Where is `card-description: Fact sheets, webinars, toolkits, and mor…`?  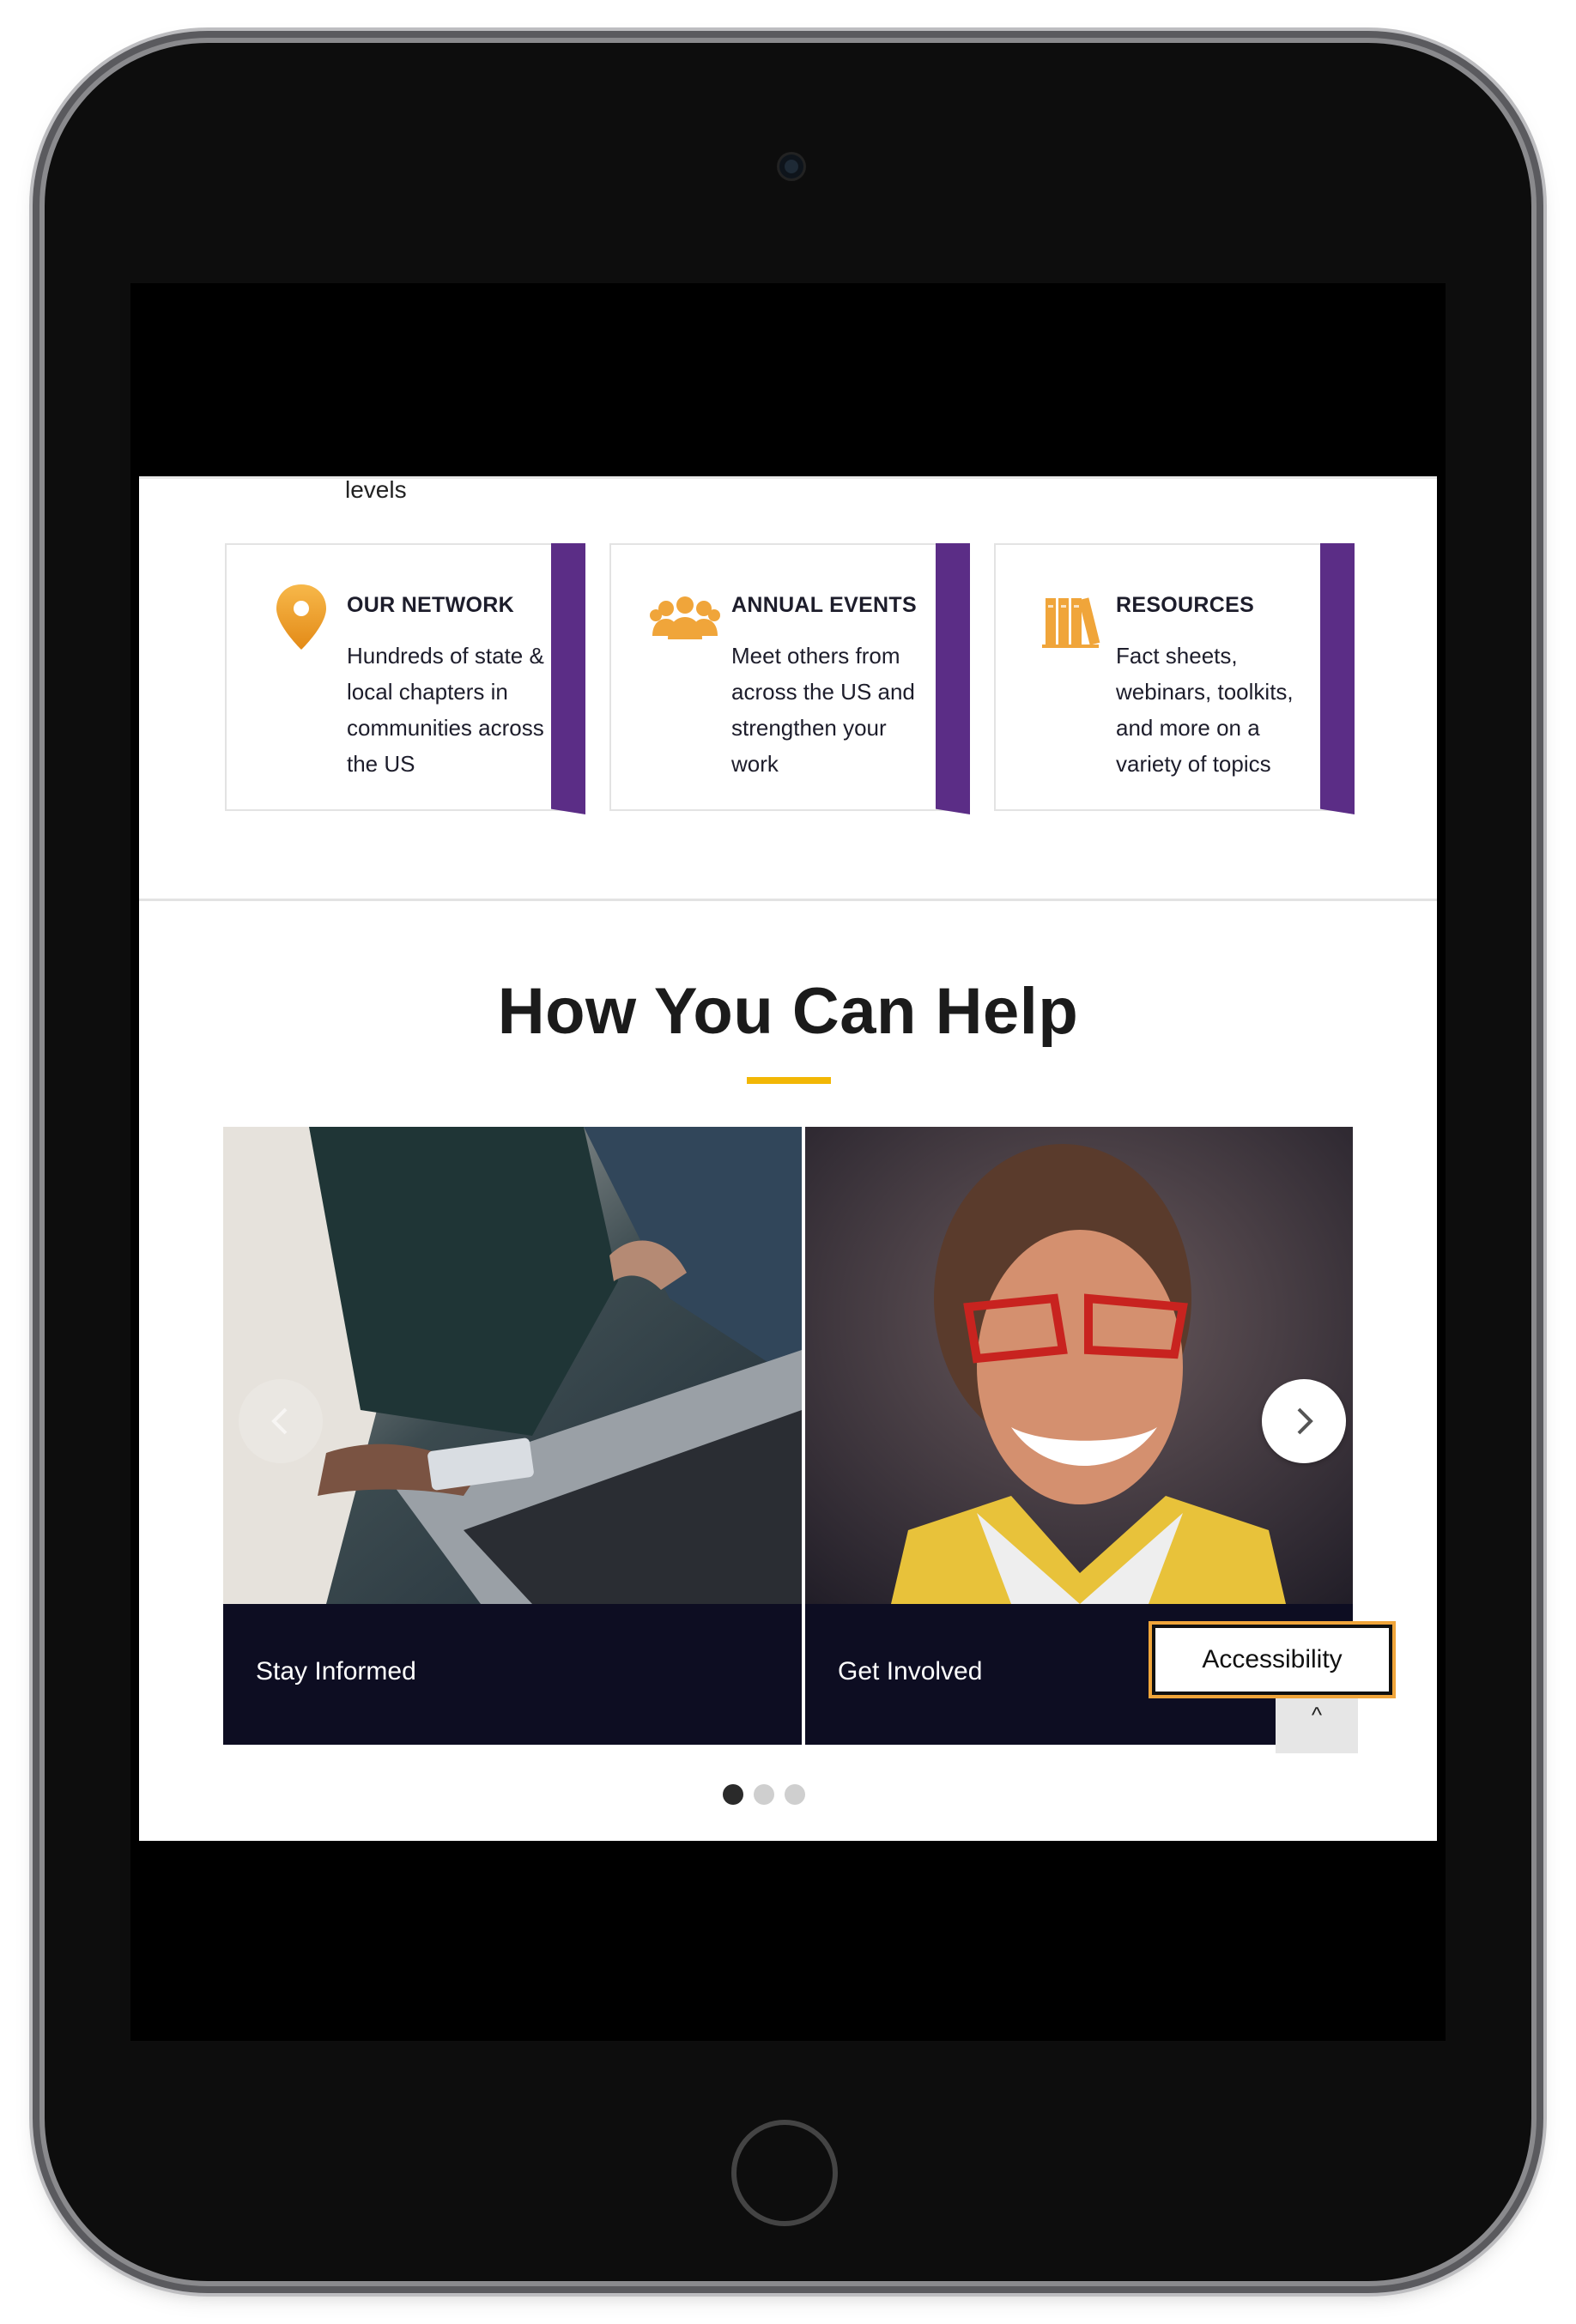 card-description: Fact sheets, webinars, toolkits, and mor… is located at coordinates (1205, 710).